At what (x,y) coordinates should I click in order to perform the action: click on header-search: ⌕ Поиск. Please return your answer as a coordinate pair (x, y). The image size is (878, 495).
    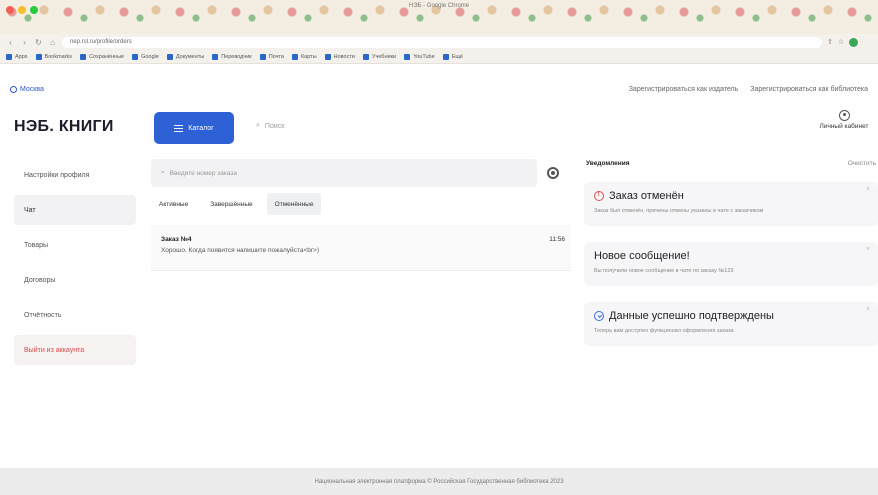
    Looking at the image, I should click on (270, 126).